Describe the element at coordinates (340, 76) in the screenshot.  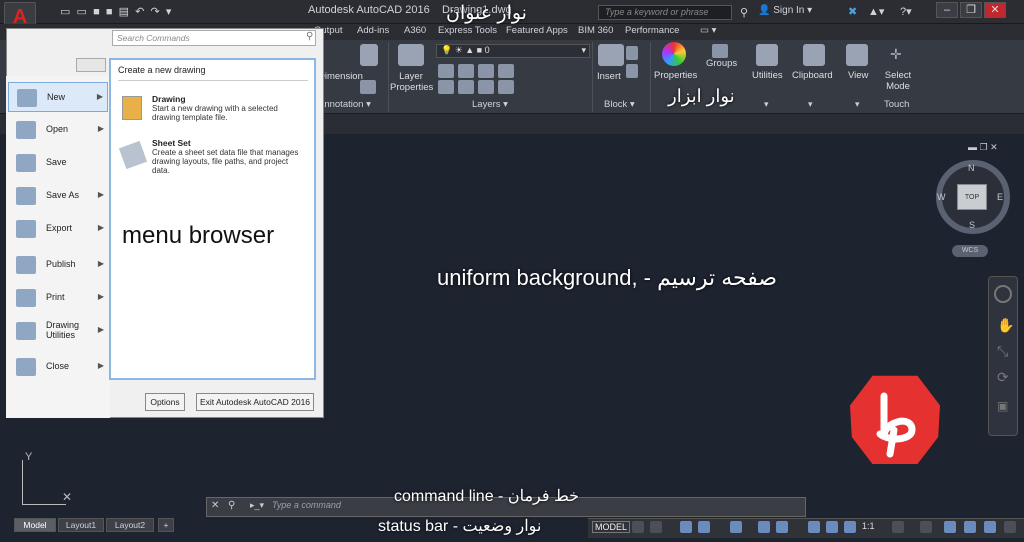
I see `dimension-label: Dimension` at that location.